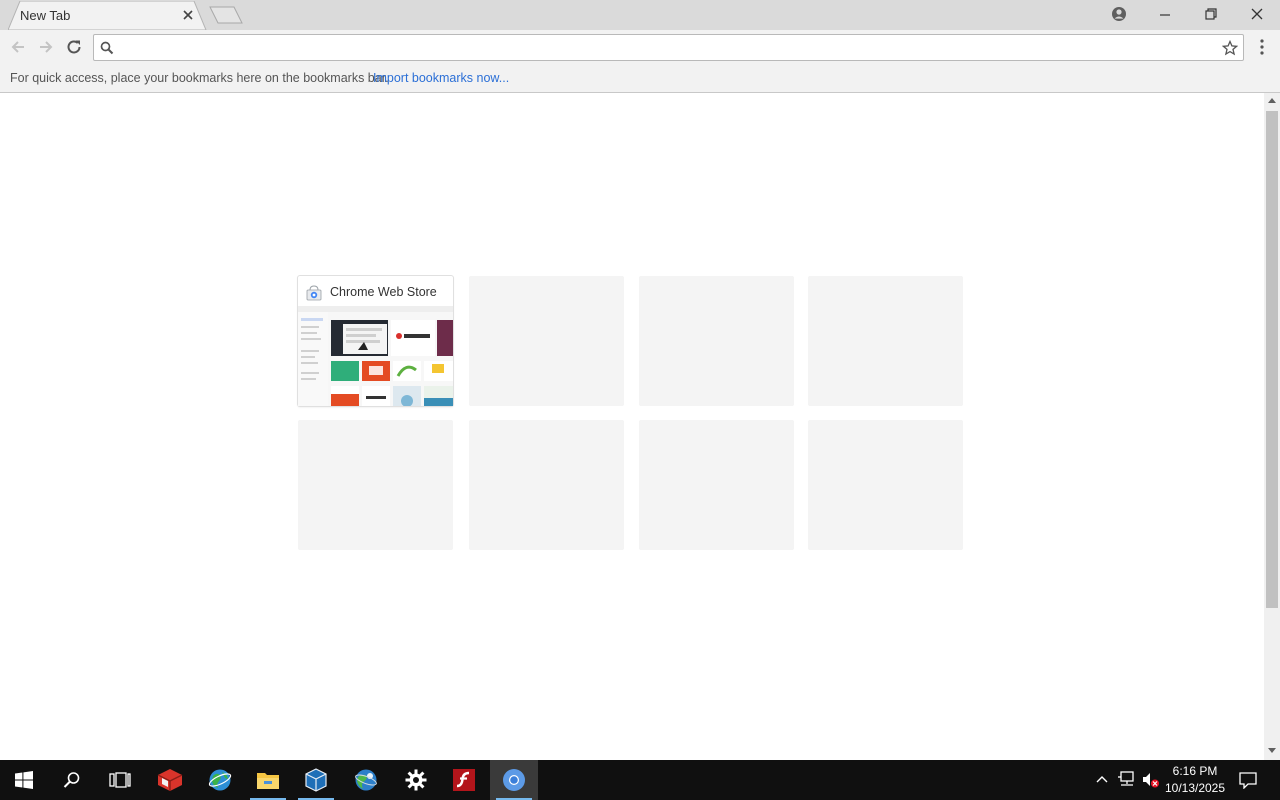  What do you see at coordinates (1272, 359) in the screenshot?
I see `scrollbar-thumb` at bounding box center [1272, 359].